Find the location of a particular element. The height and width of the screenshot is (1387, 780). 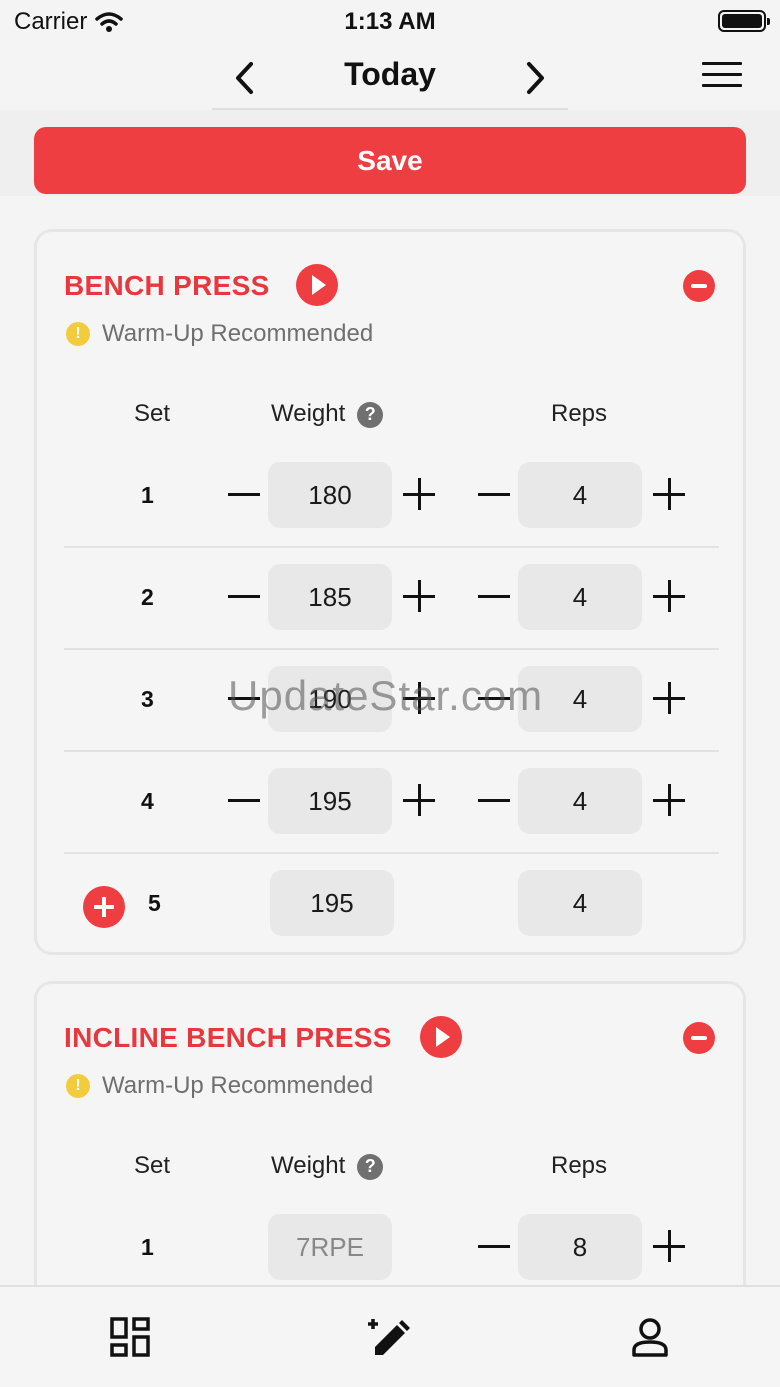

status-time: 1:13 AM is located at coordinates (390, 21).